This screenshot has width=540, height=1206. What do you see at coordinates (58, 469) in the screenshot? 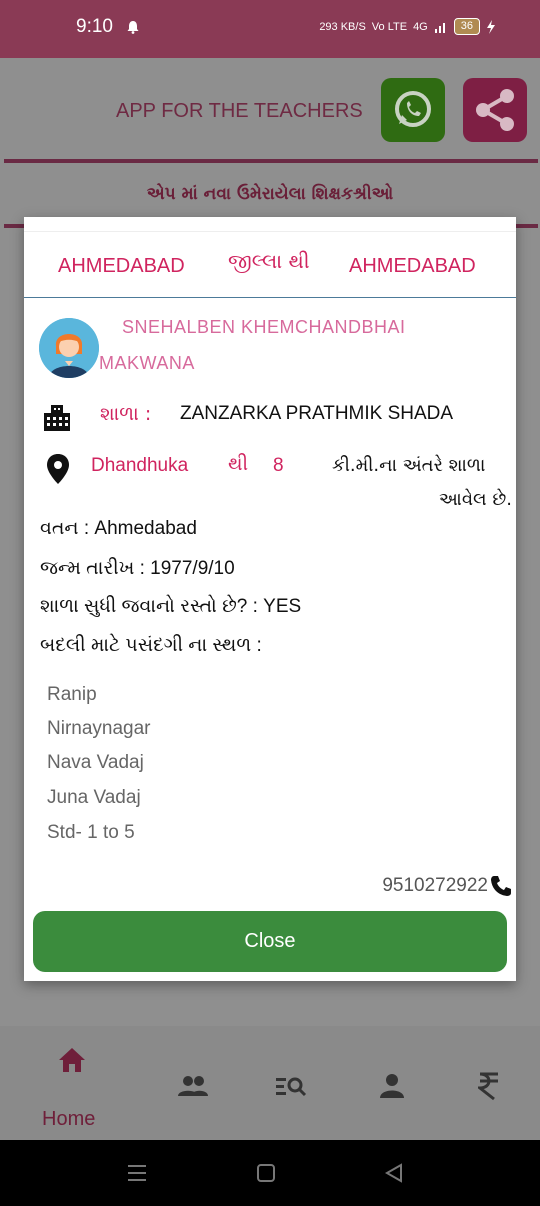
I see `location-pin-icon` at bounding box center [58, 469].